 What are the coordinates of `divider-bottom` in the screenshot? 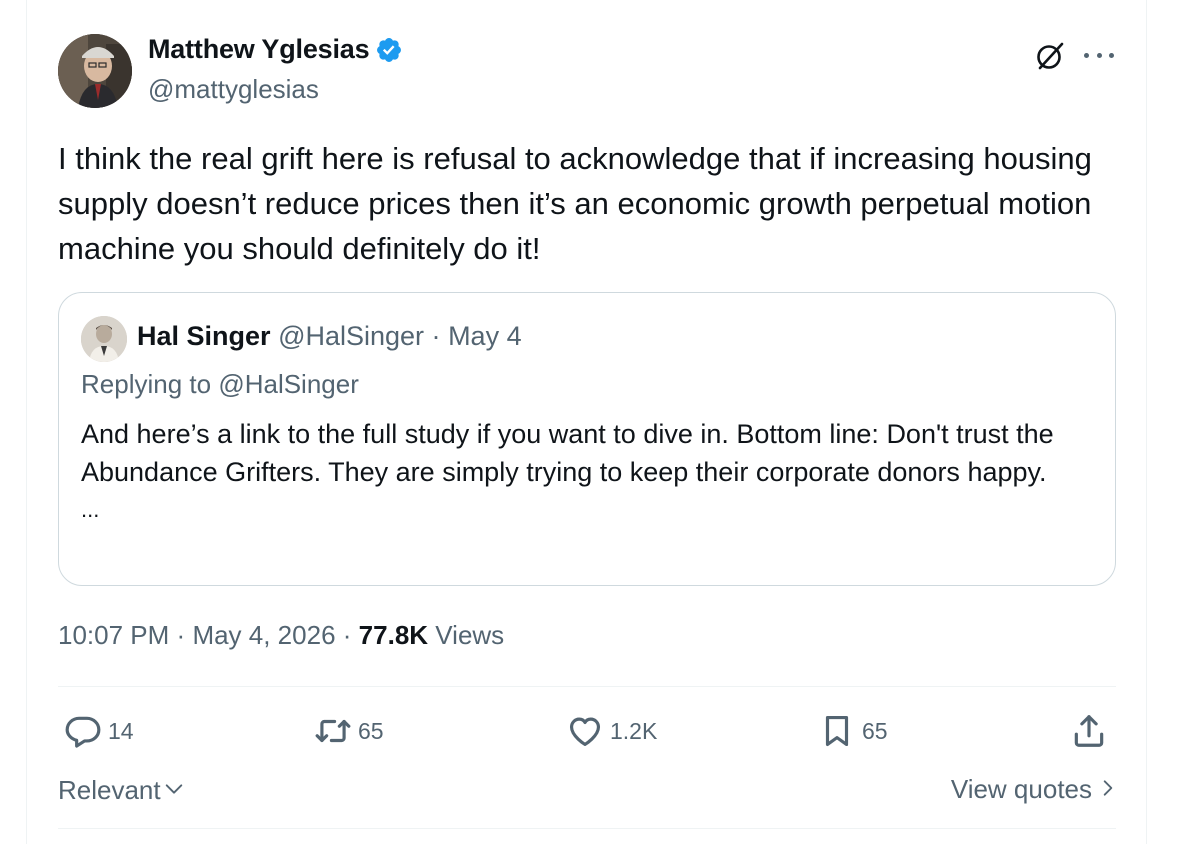 It's located at (587, 828).